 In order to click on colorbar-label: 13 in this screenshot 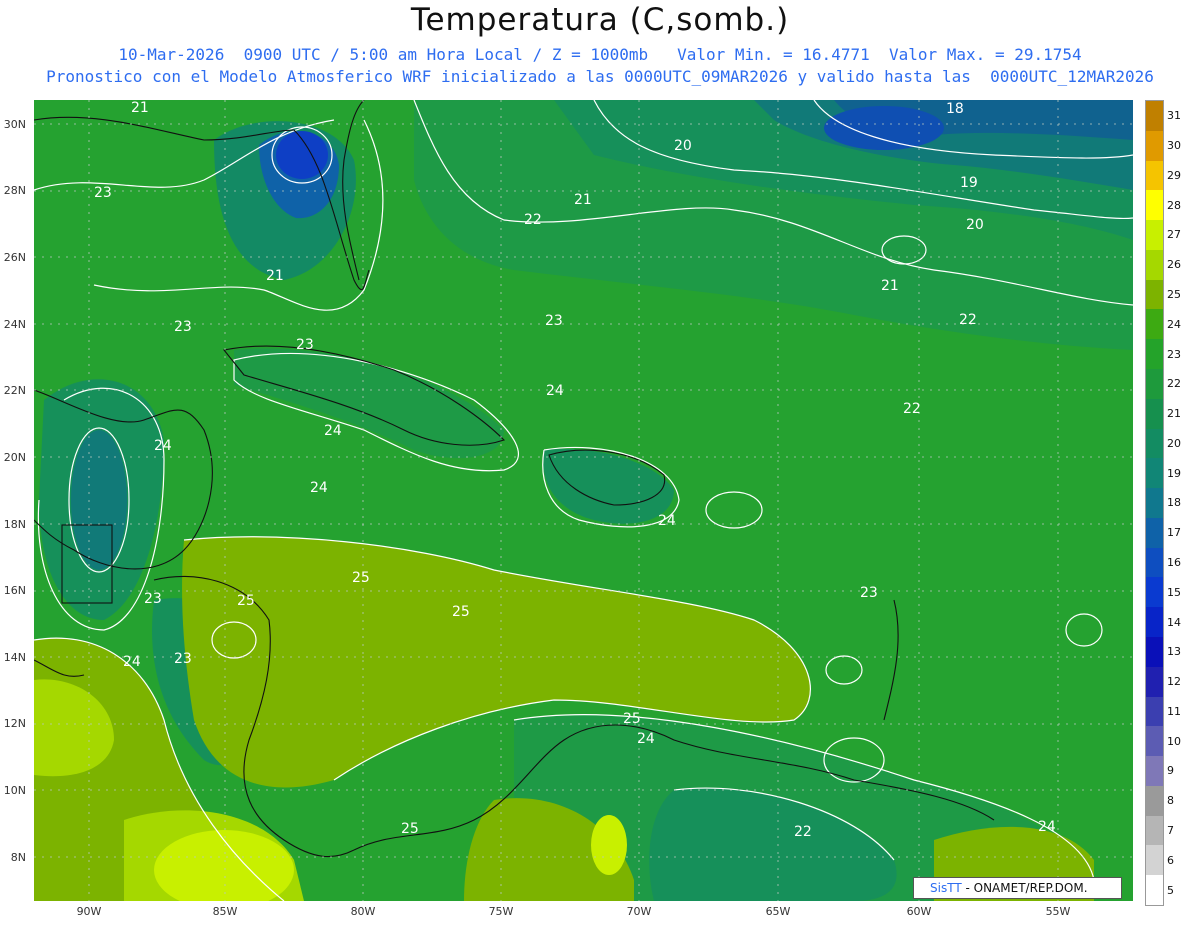, I will do `click(1174, 652)`.